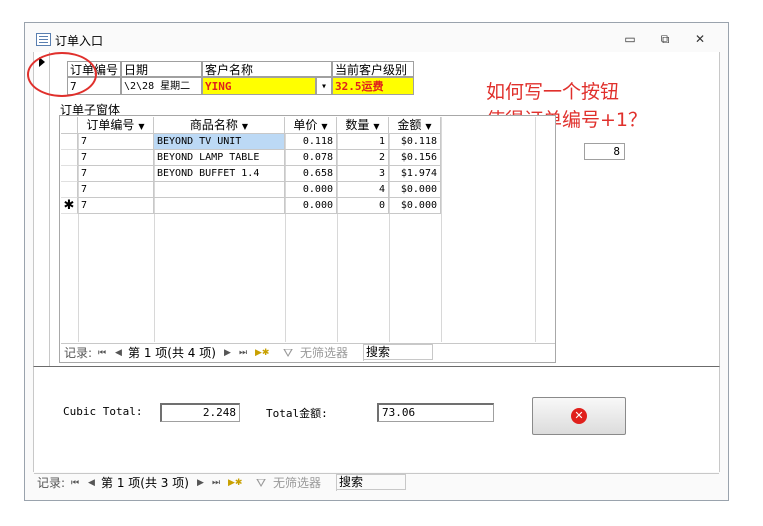  Describe the element at coordinates (79, 41) in the screenshot. I see `window-title: 订单入口` at that location.